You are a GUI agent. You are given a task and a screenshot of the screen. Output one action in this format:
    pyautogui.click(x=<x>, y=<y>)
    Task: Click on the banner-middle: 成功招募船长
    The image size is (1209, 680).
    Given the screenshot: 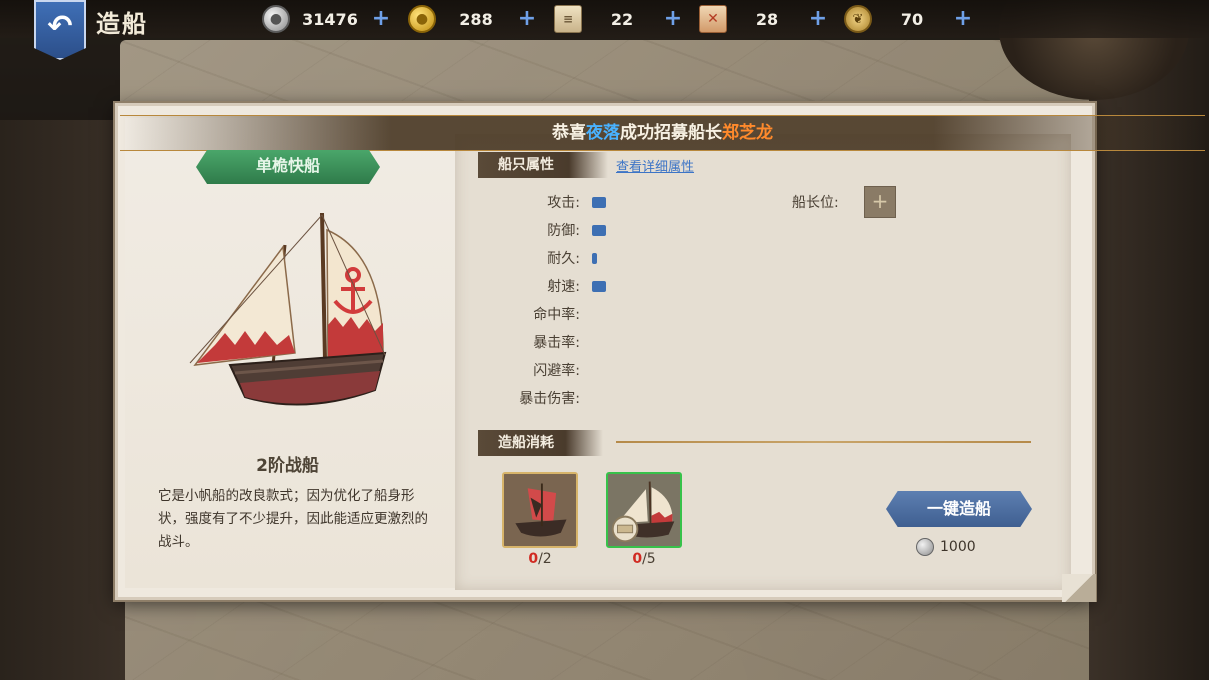 What is the action you would take?
    pyautogui.click(x=671, y=133)
    